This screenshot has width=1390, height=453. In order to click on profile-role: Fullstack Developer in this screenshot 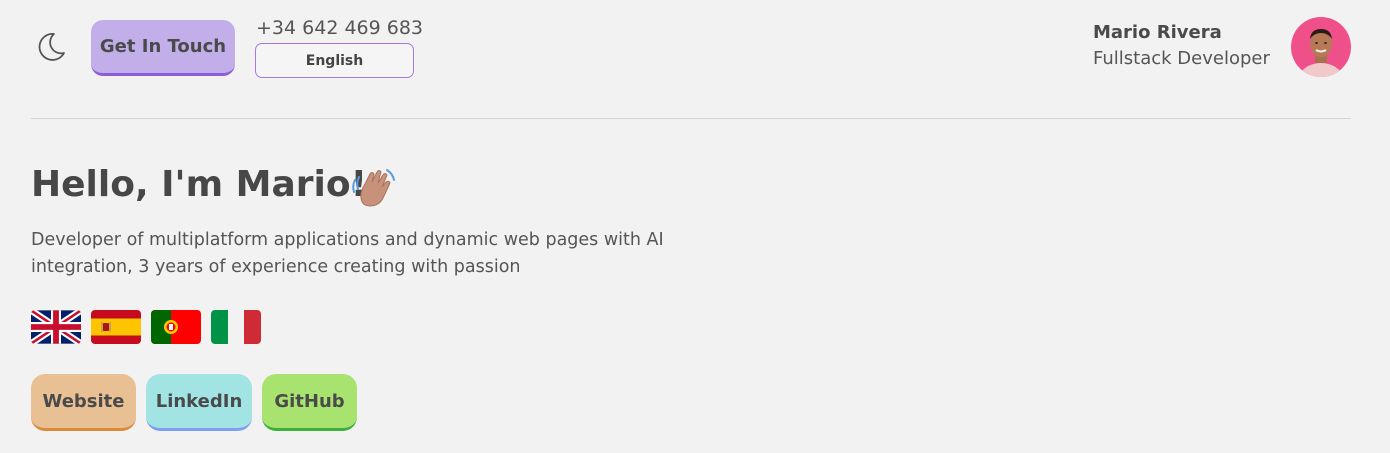, I will do `click(1181, 58)`.